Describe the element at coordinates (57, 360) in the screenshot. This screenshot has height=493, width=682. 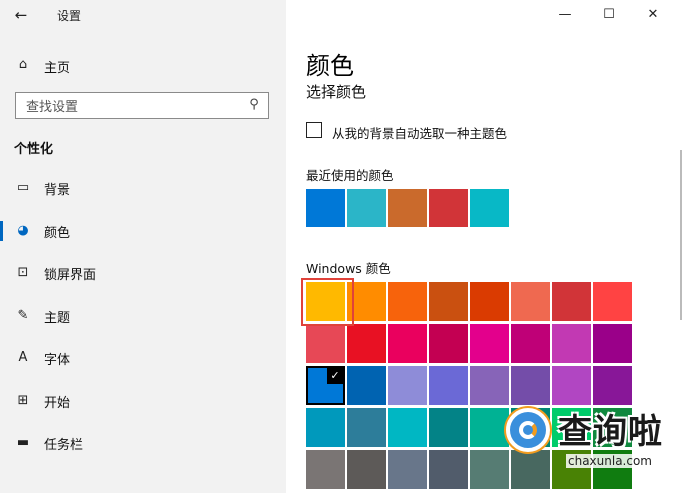
I see `sidebar-item-label: 字体` at that location.